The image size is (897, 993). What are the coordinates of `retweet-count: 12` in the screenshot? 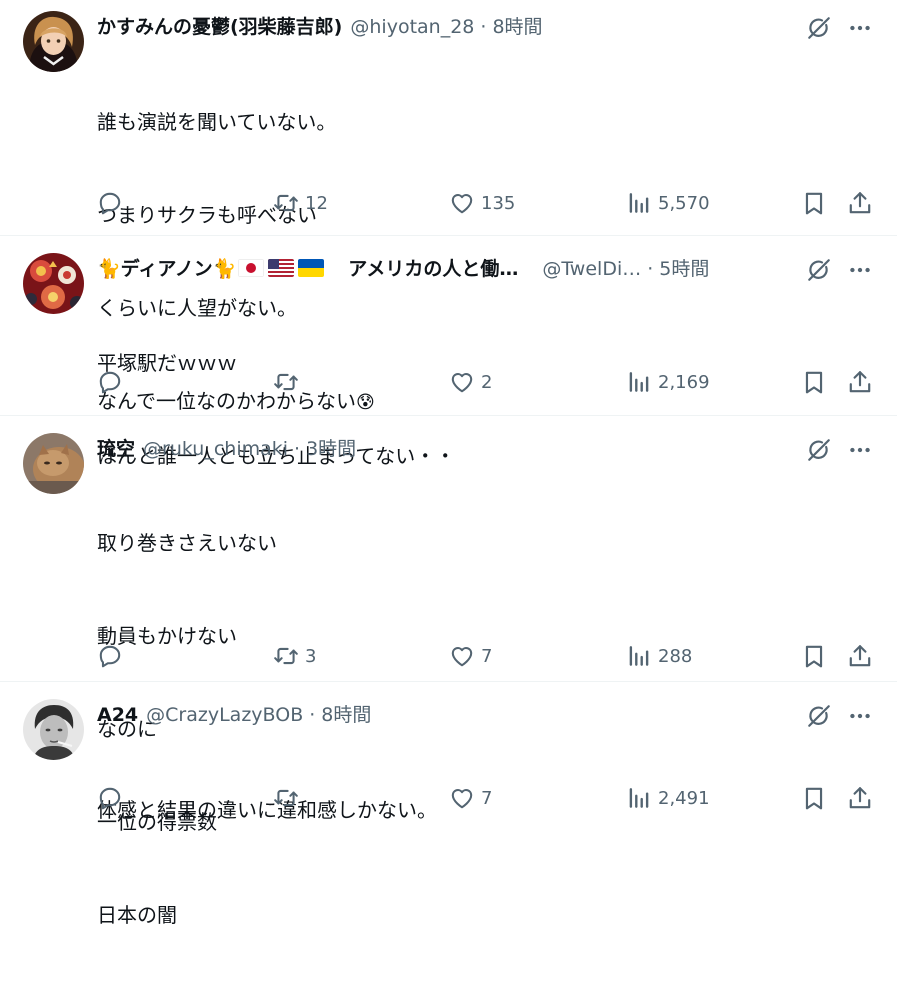 It's located at (316, 203).